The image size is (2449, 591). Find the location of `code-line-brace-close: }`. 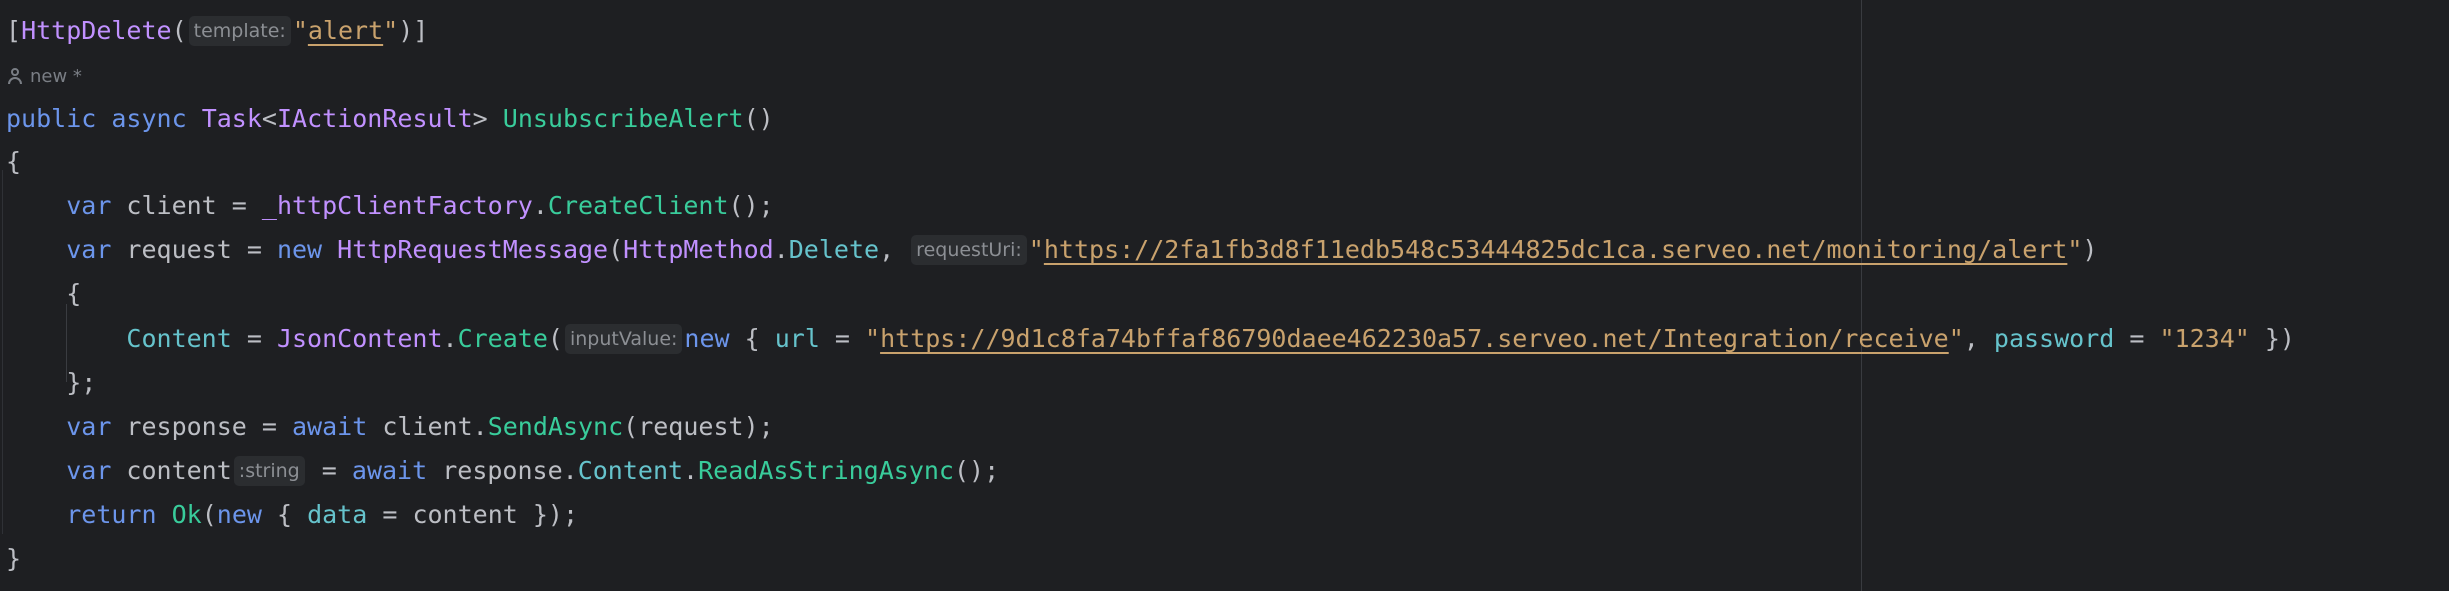

code-line-brace-close: } is located at coordinates (13, 559).